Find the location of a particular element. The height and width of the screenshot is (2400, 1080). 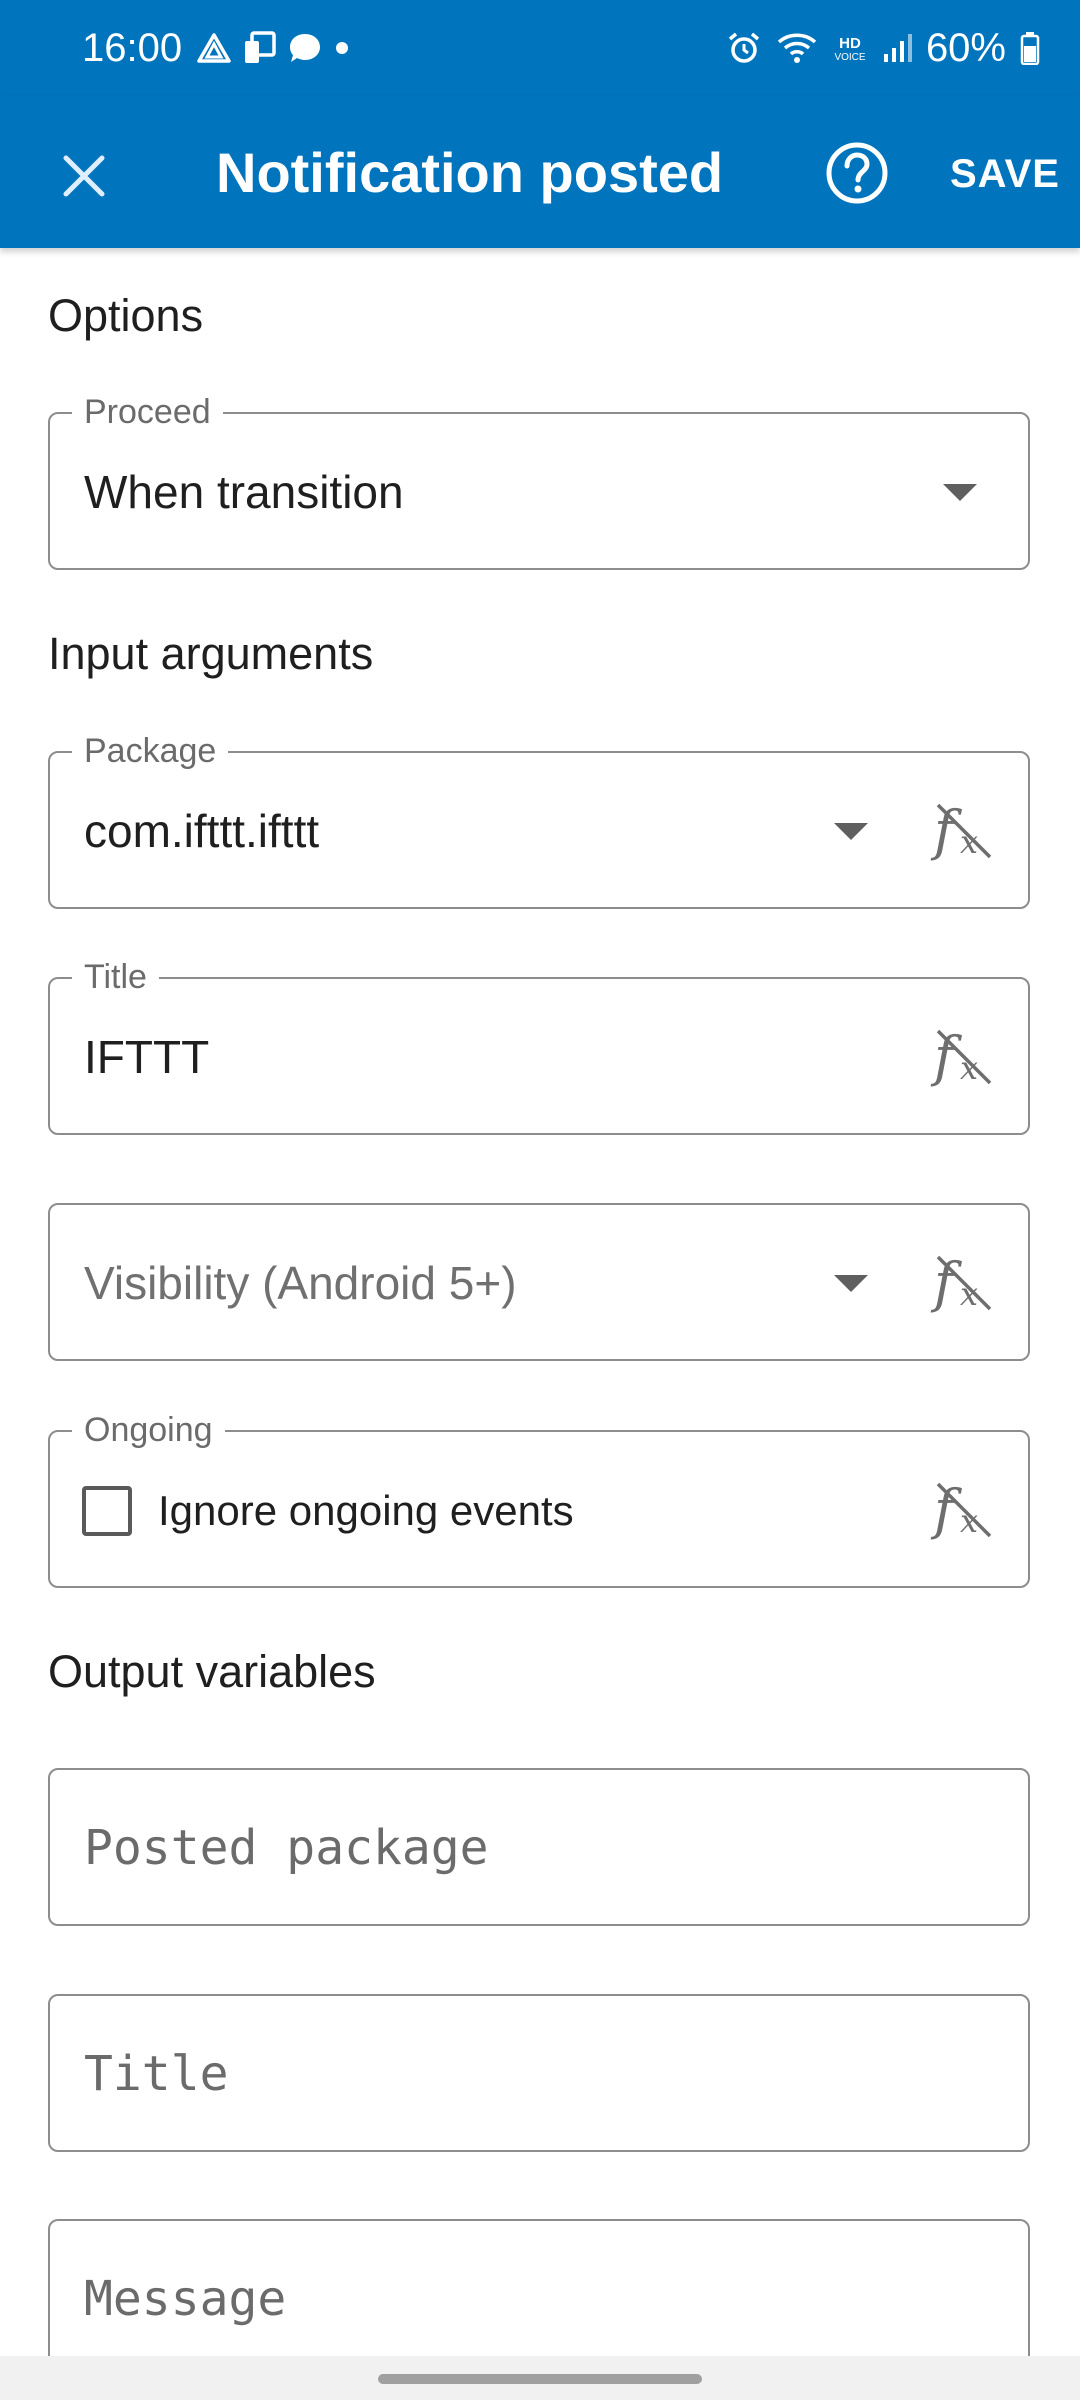

dot-icon is located at coordinates (342, 48).